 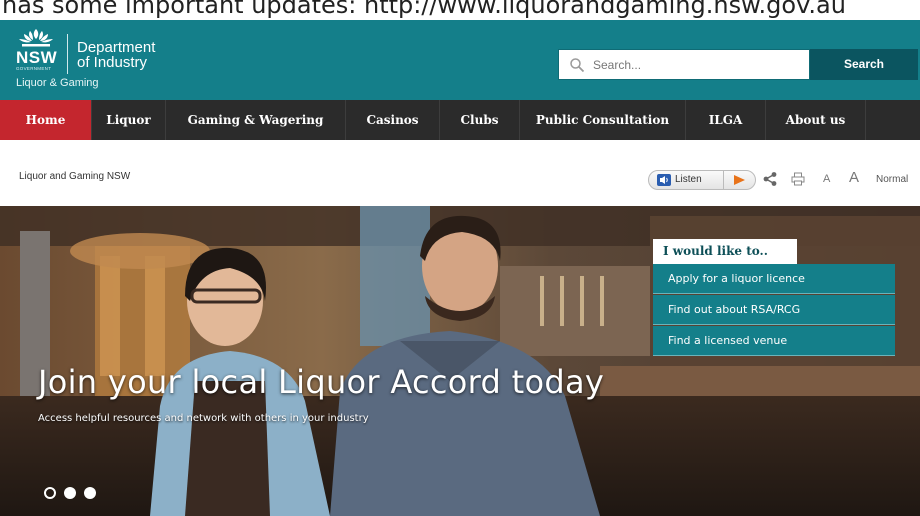 I want to click on nav-item-ilga: ILGA, so click(x=726, y=120).